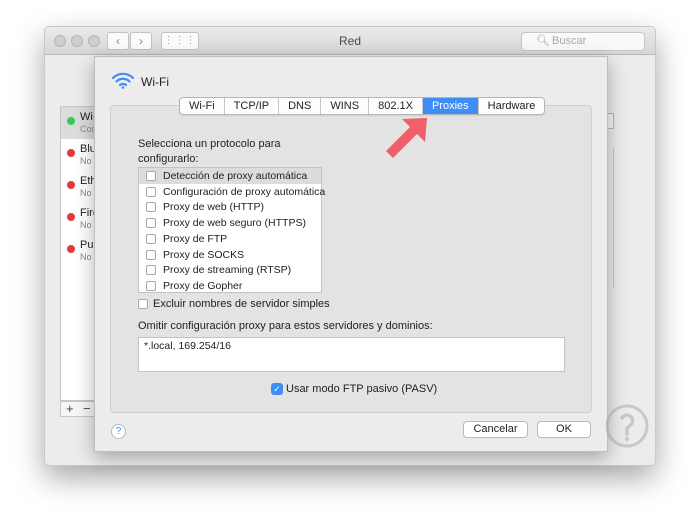  I want to click on protocol-label-text: Proxy de web seguro (HTTPS), so click(234, 223).